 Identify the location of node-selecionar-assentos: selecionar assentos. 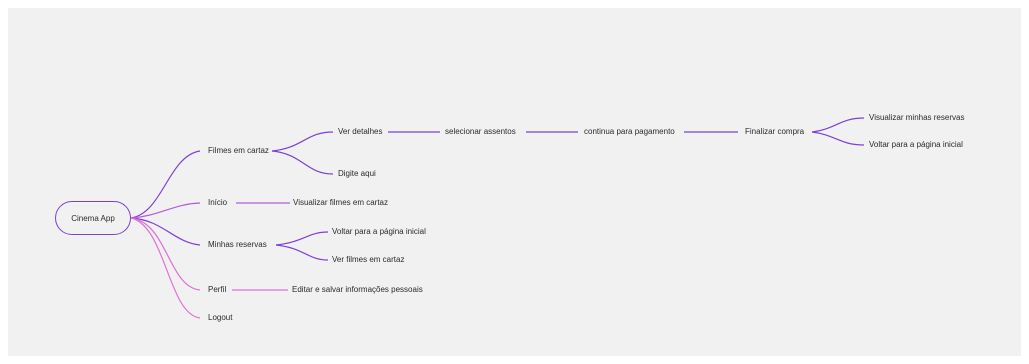
(480, 132).